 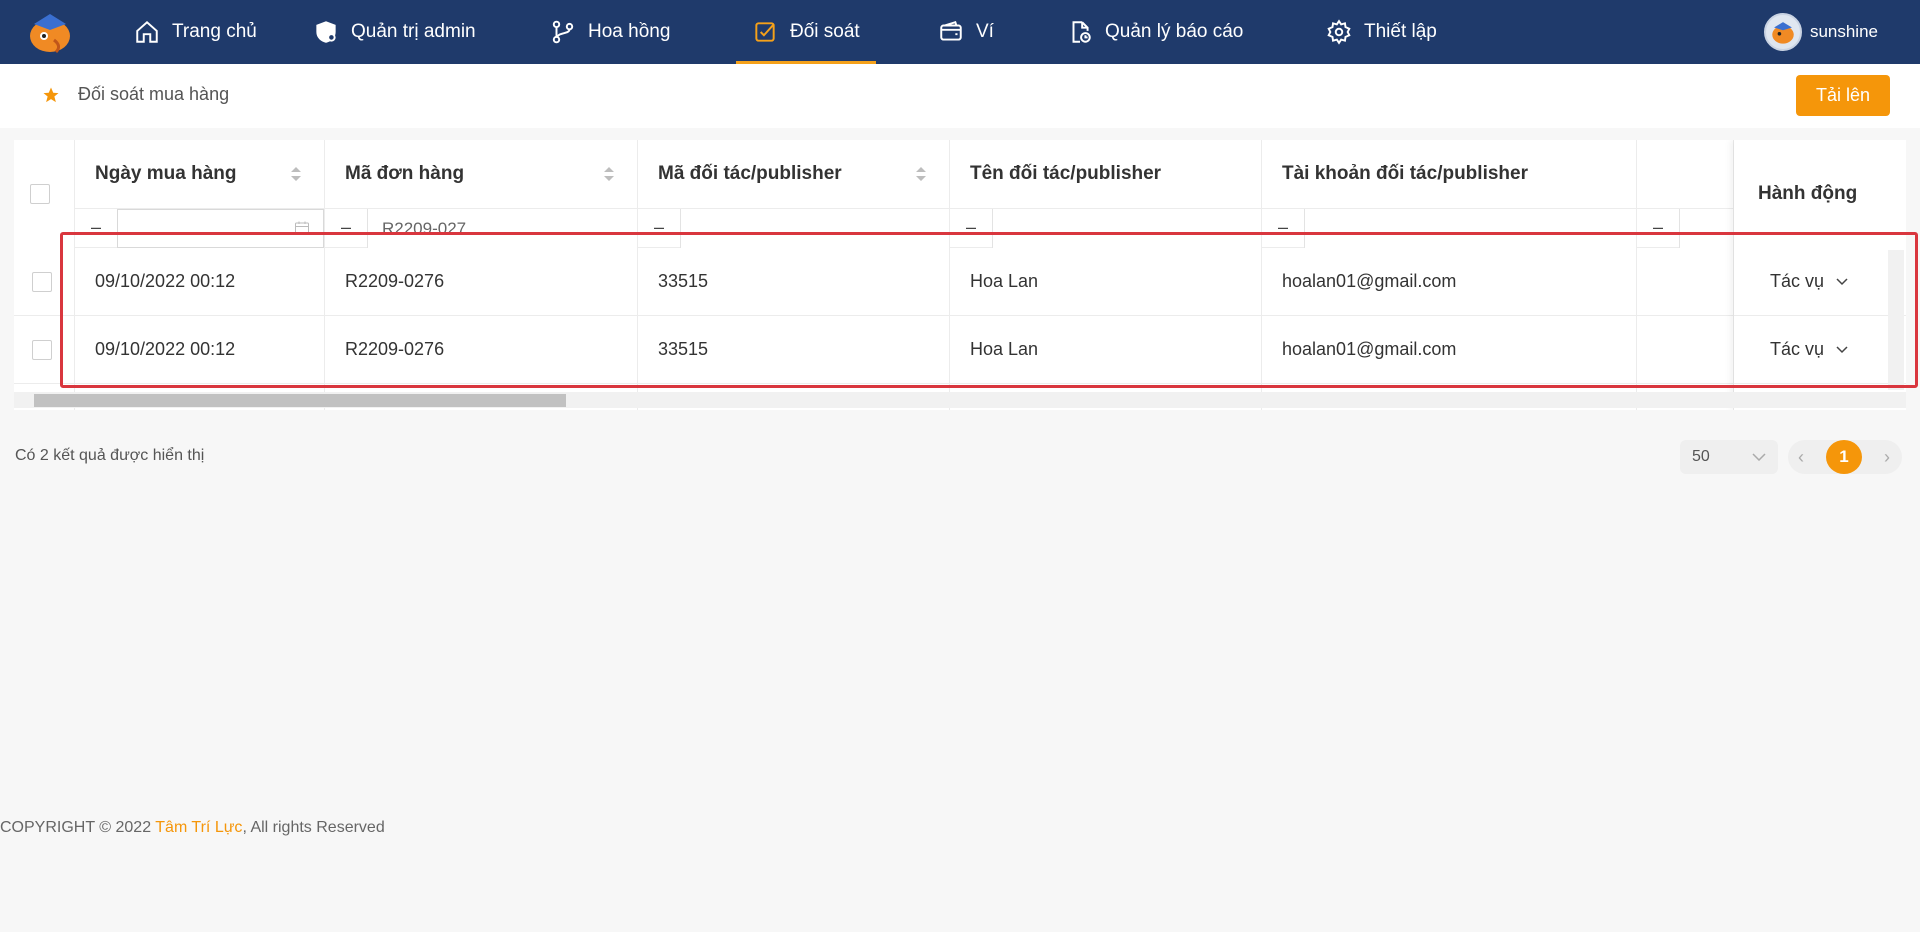 I want to click on row-select-cell, so click(x=44, y=350).